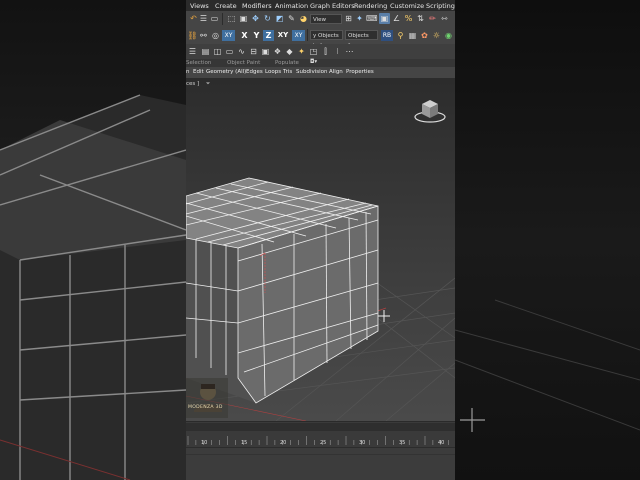 This screenshot has width=640, height=480. What do you see at coordinates (320, 463) in the screenshot?
I see `status-bar` at bounding box center [320, 463].